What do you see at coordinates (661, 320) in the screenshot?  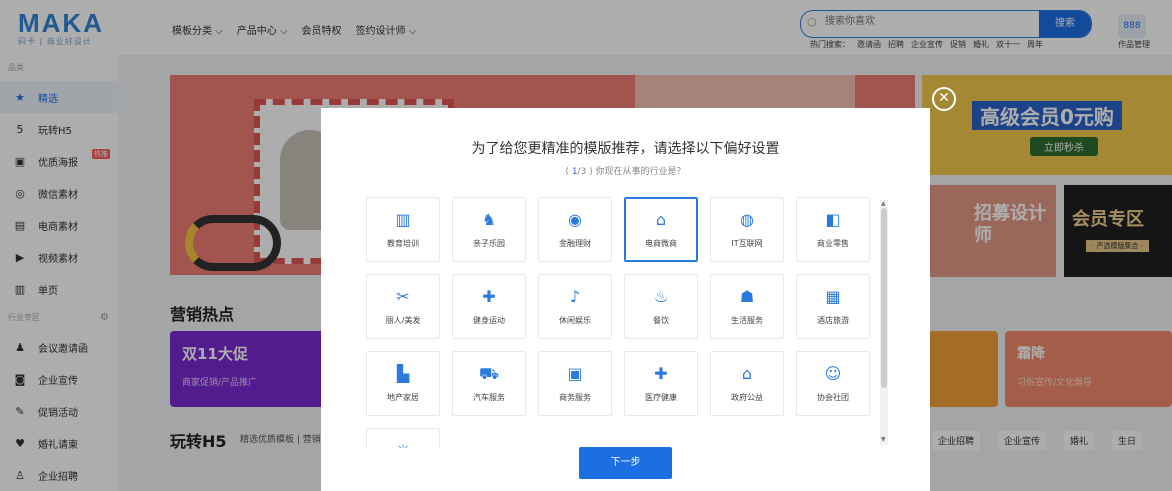 I see `industry-label: 餐饮` at bounding box center [661, 320].